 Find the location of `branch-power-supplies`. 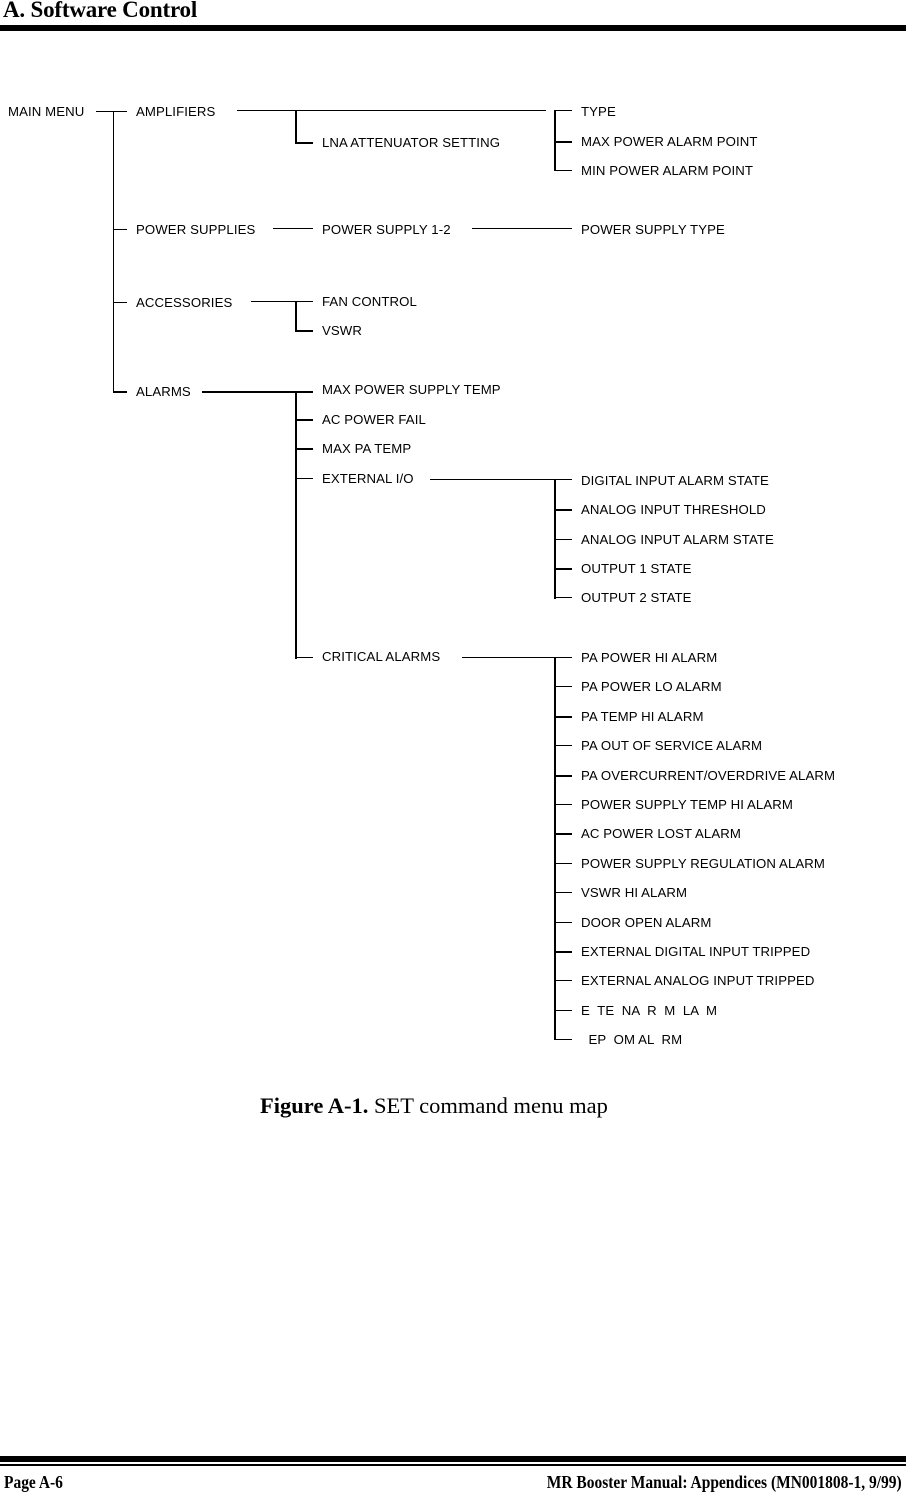

branch-power-supplies is located at coordinates (120, 229).